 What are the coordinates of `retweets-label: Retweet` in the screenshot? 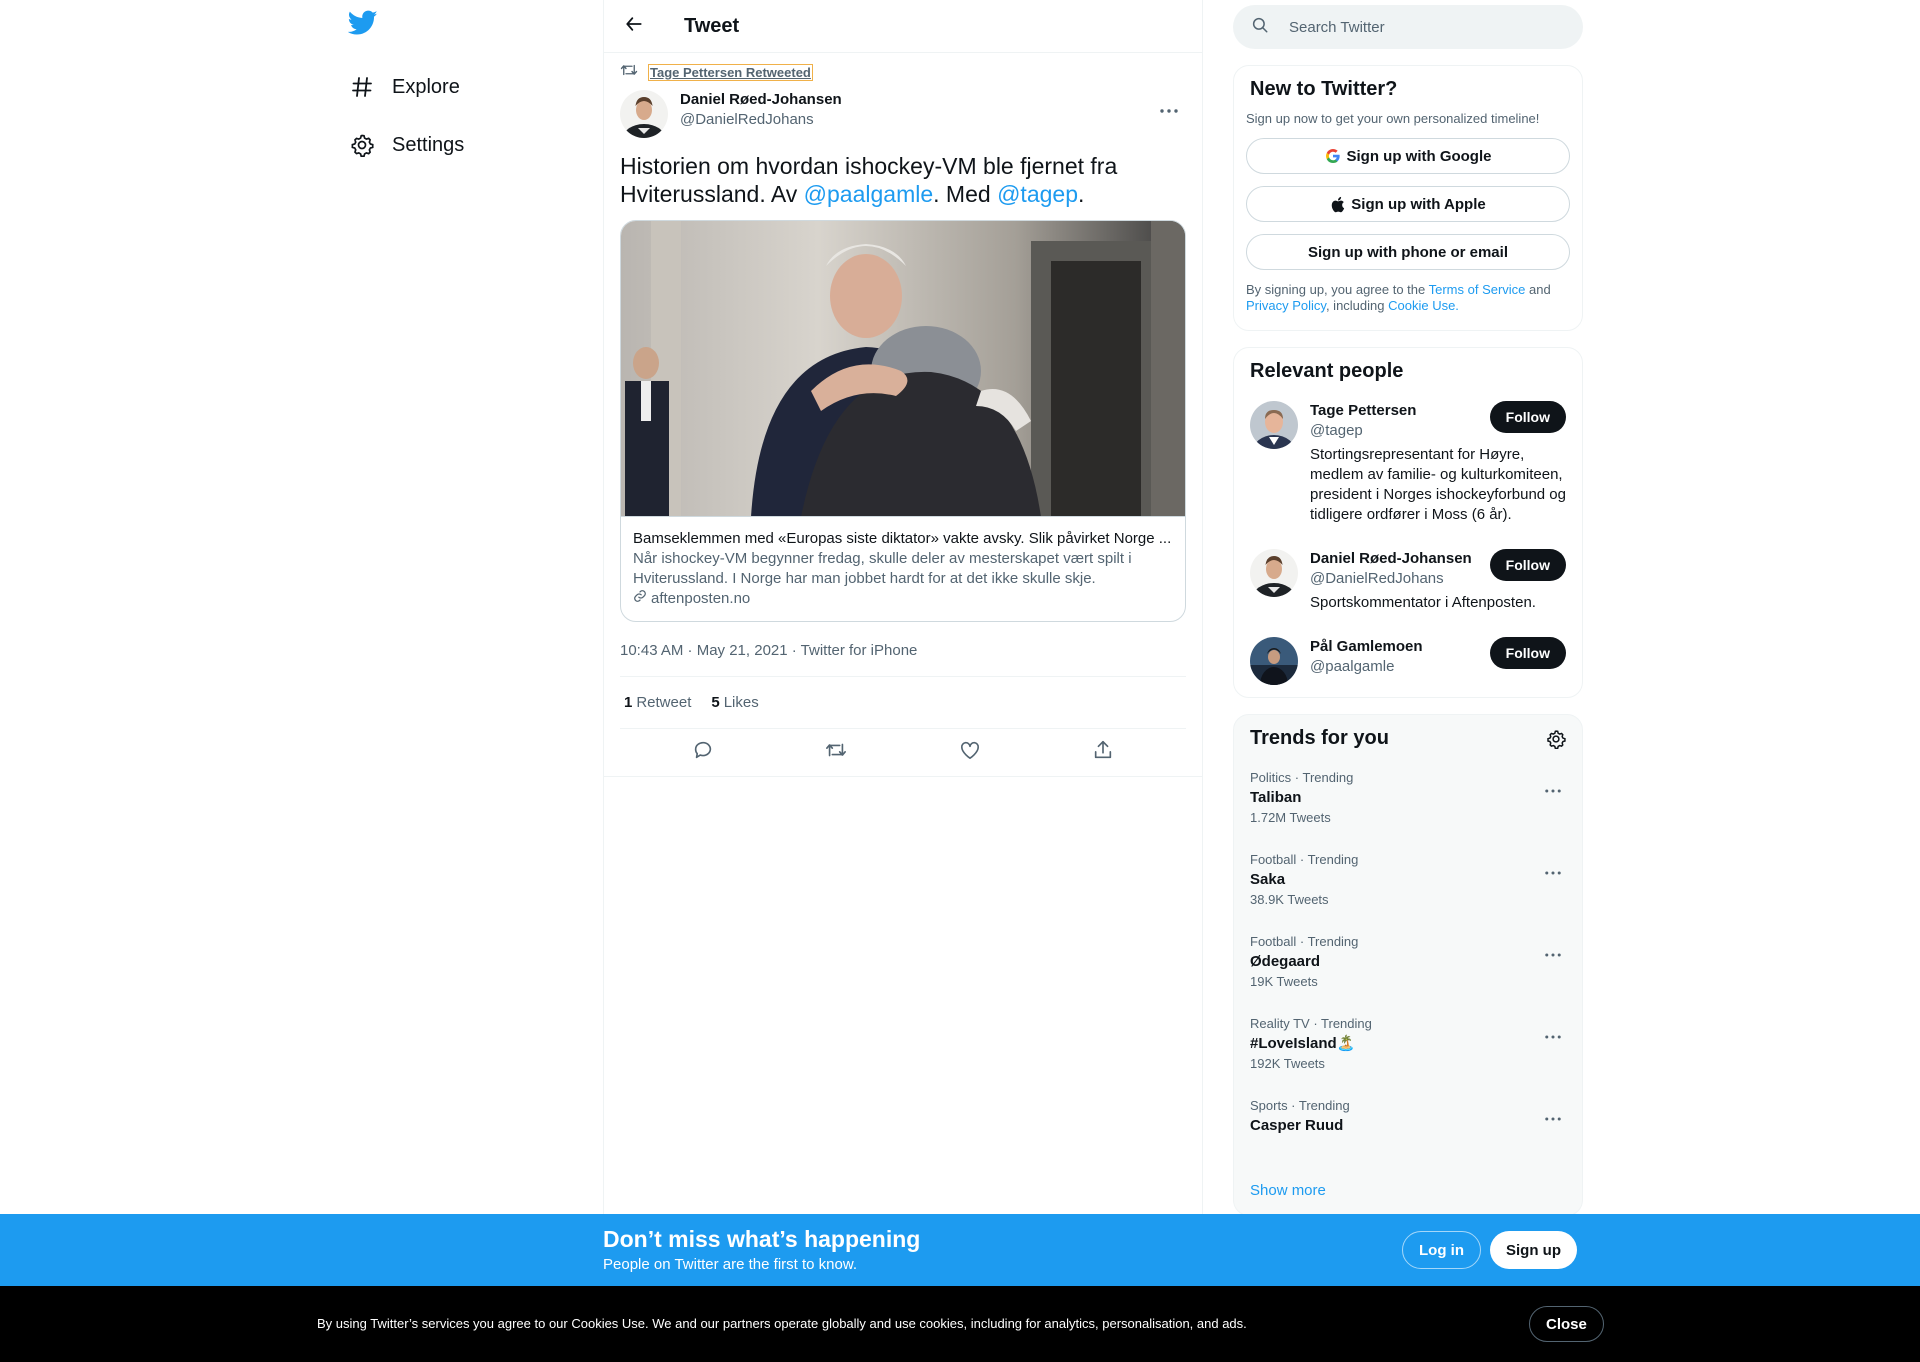 It's located at (664, 702).